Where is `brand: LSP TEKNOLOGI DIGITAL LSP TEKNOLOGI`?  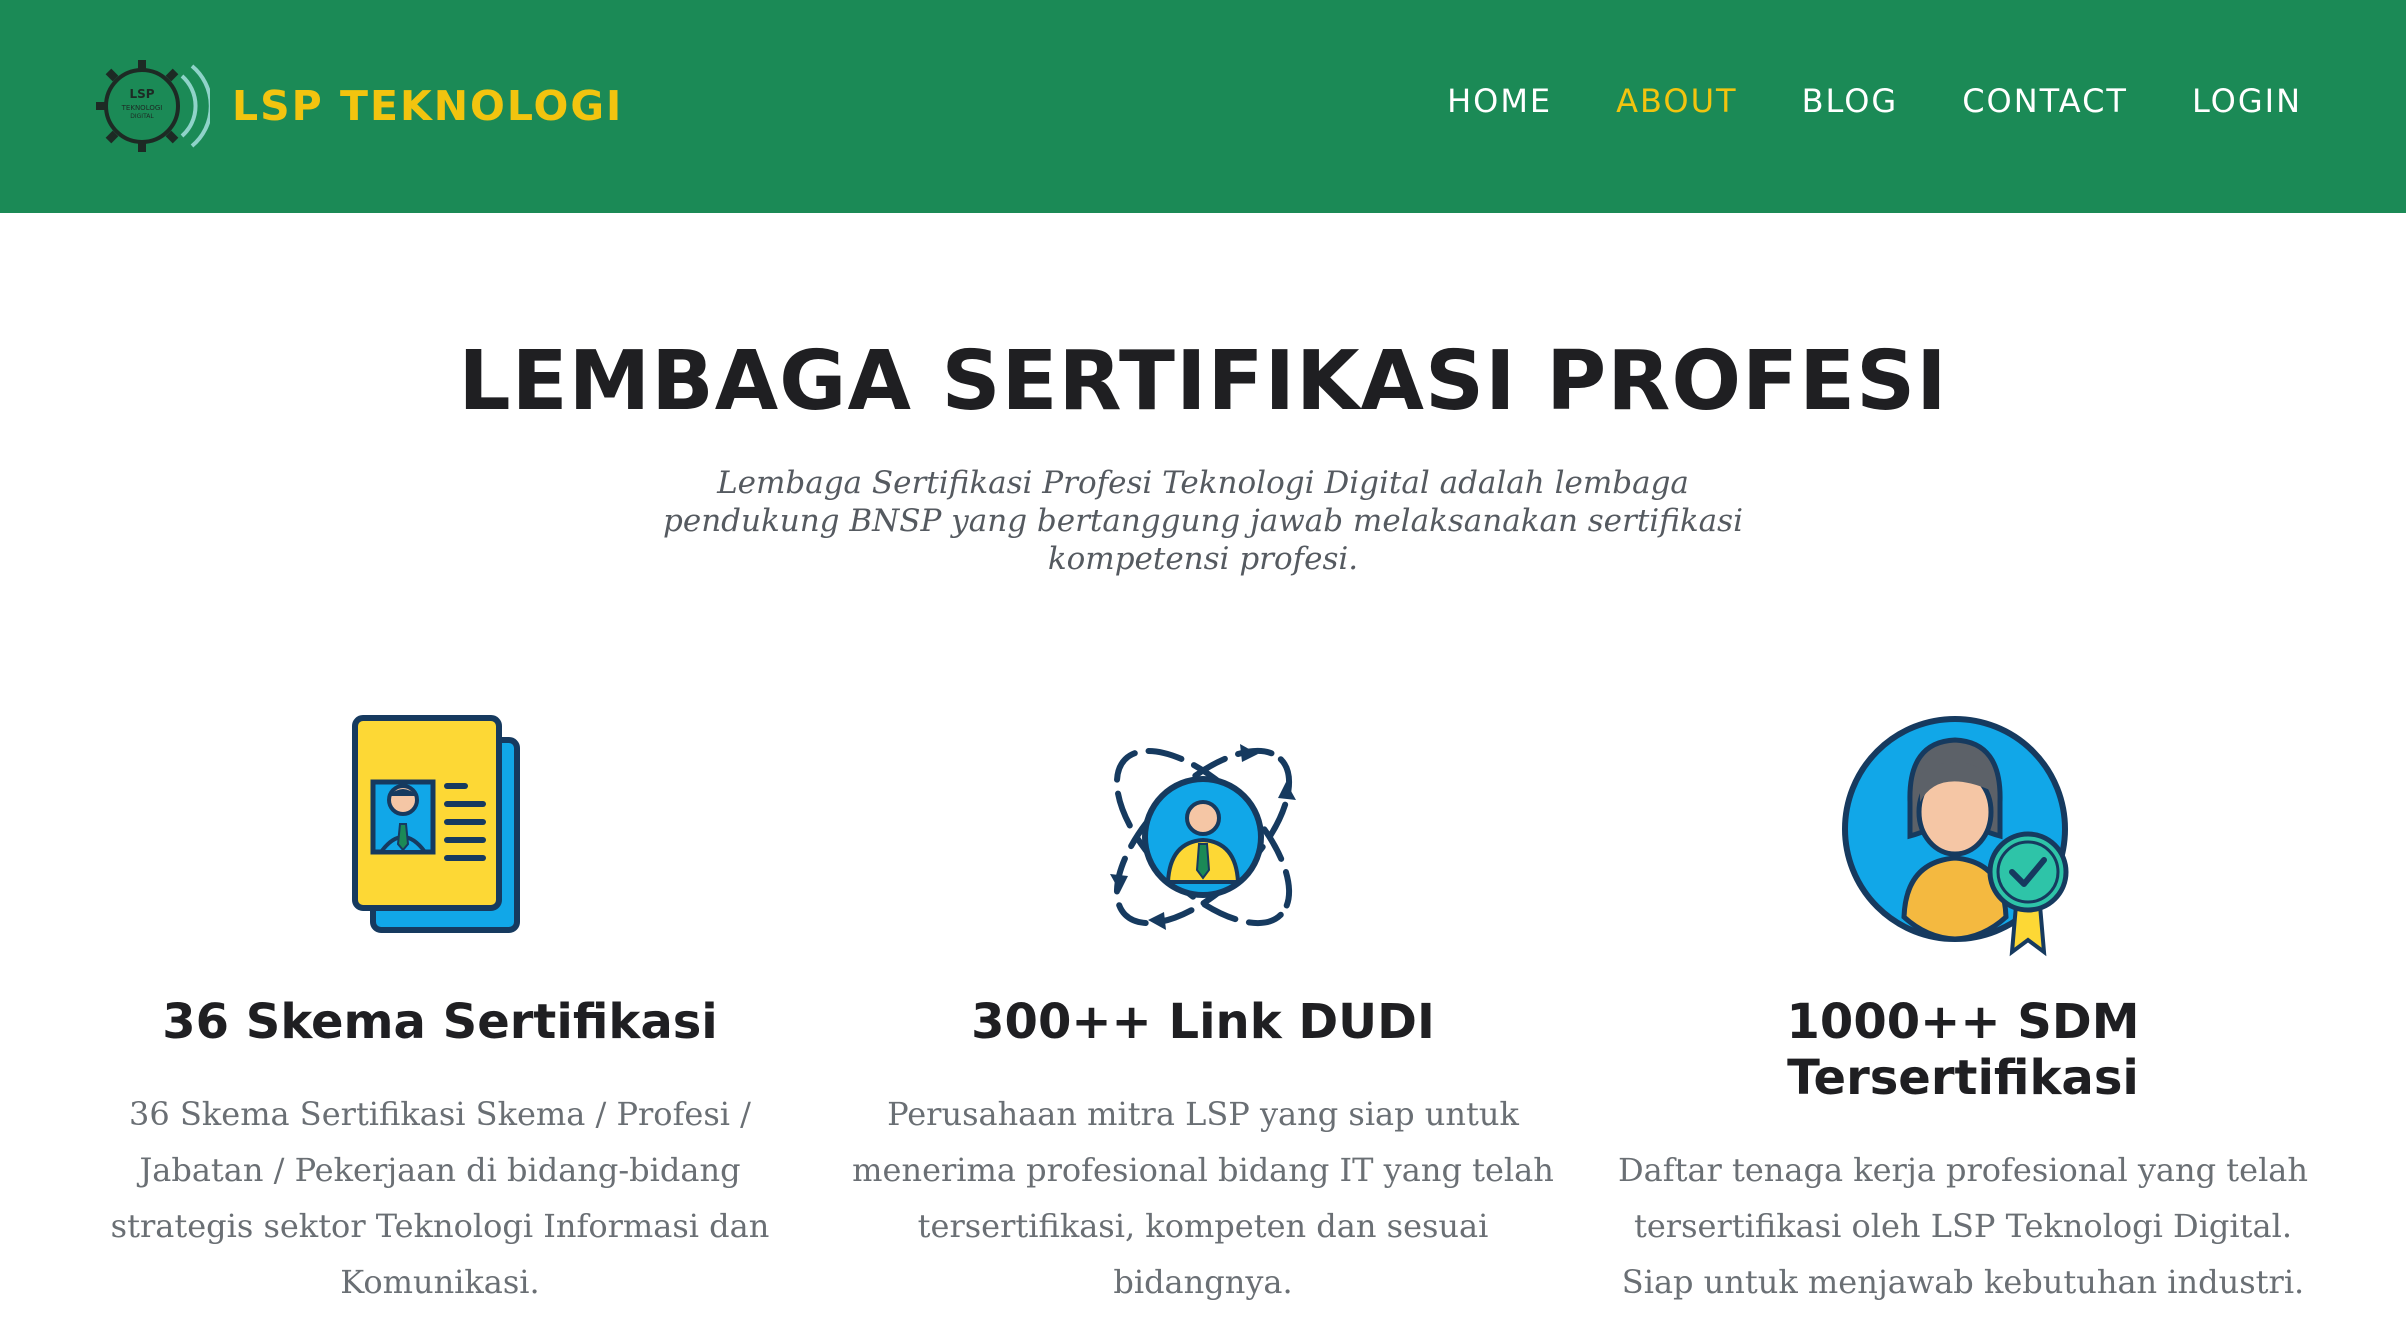
brand: LSP TEKNOLOGI DIGITAL LSP TEKNOLOGI is located at coordinates (356, 106).